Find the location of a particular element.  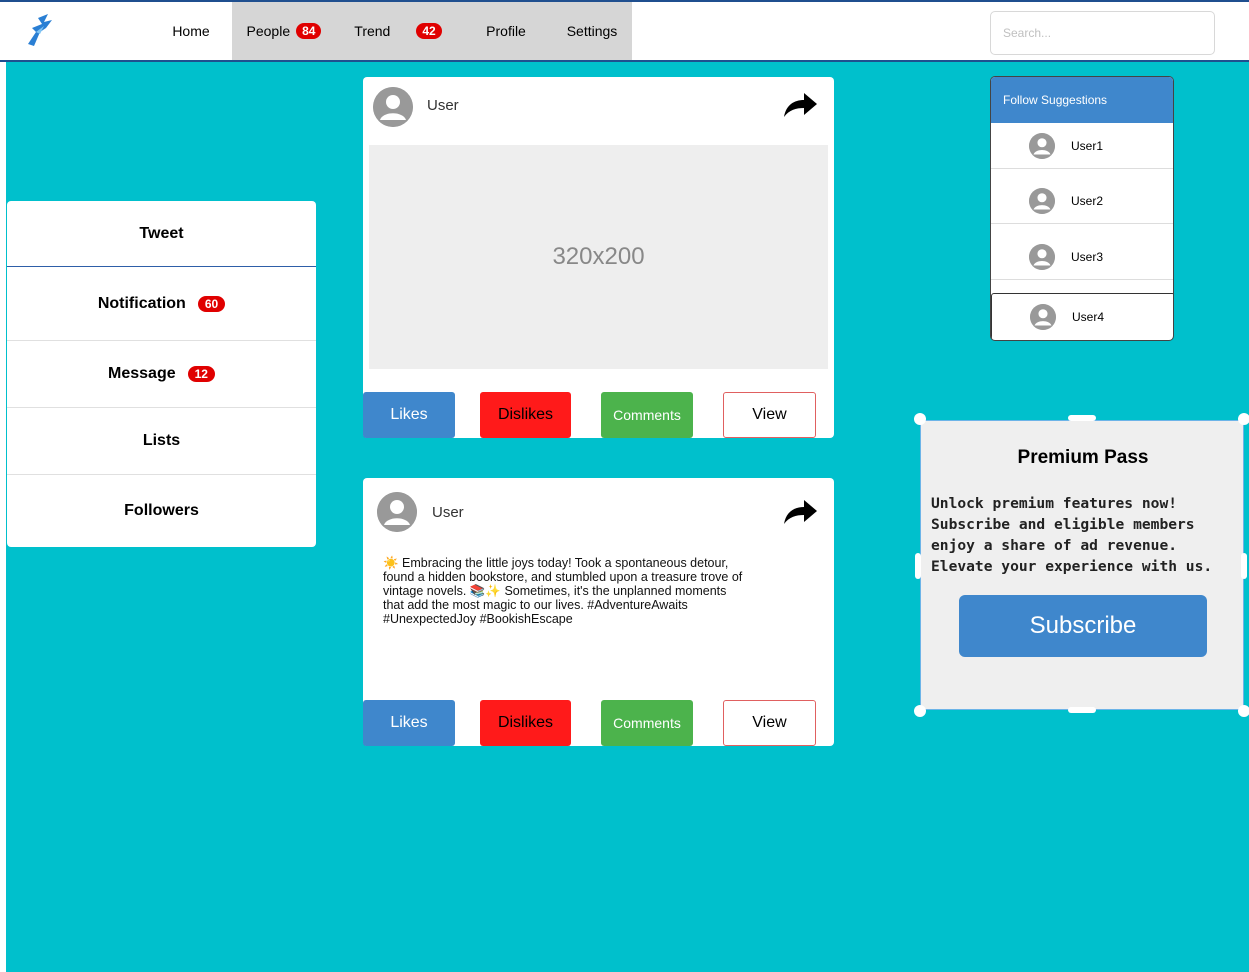

nav-settings: Settings is located at coordinates (592, 31).